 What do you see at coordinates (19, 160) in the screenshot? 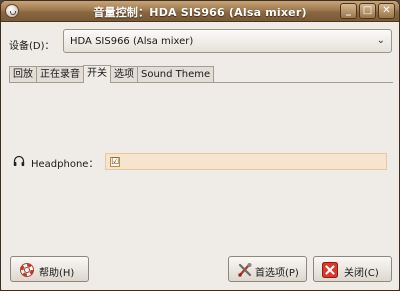
I see `headphone-icon` at bounding box center [19, 160].